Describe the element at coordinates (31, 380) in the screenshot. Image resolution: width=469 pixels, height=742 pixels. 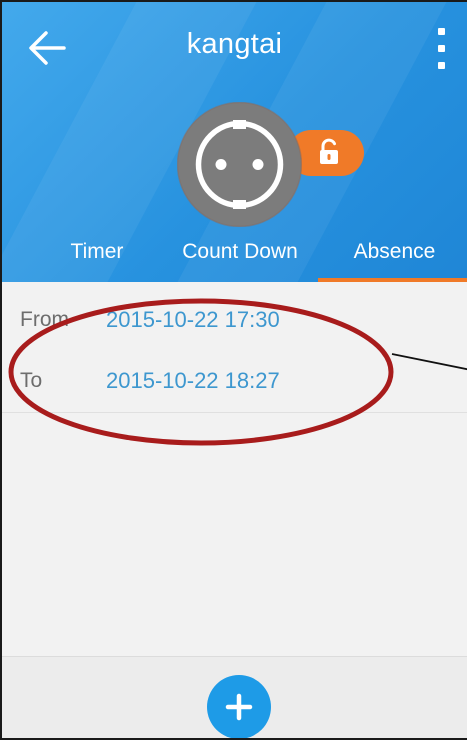
I see `to-label: To` at that location.